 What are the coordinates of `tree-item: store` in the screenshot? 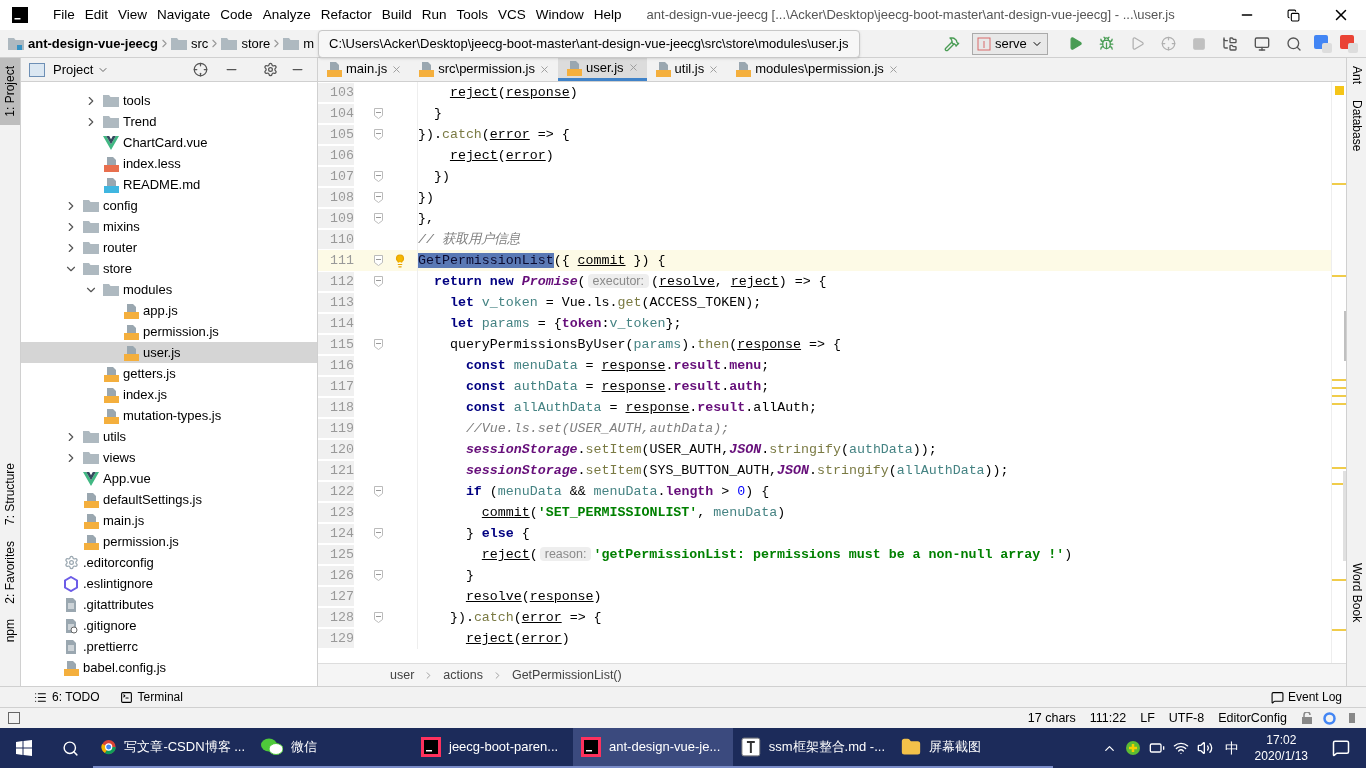 It's located at (169, 268).